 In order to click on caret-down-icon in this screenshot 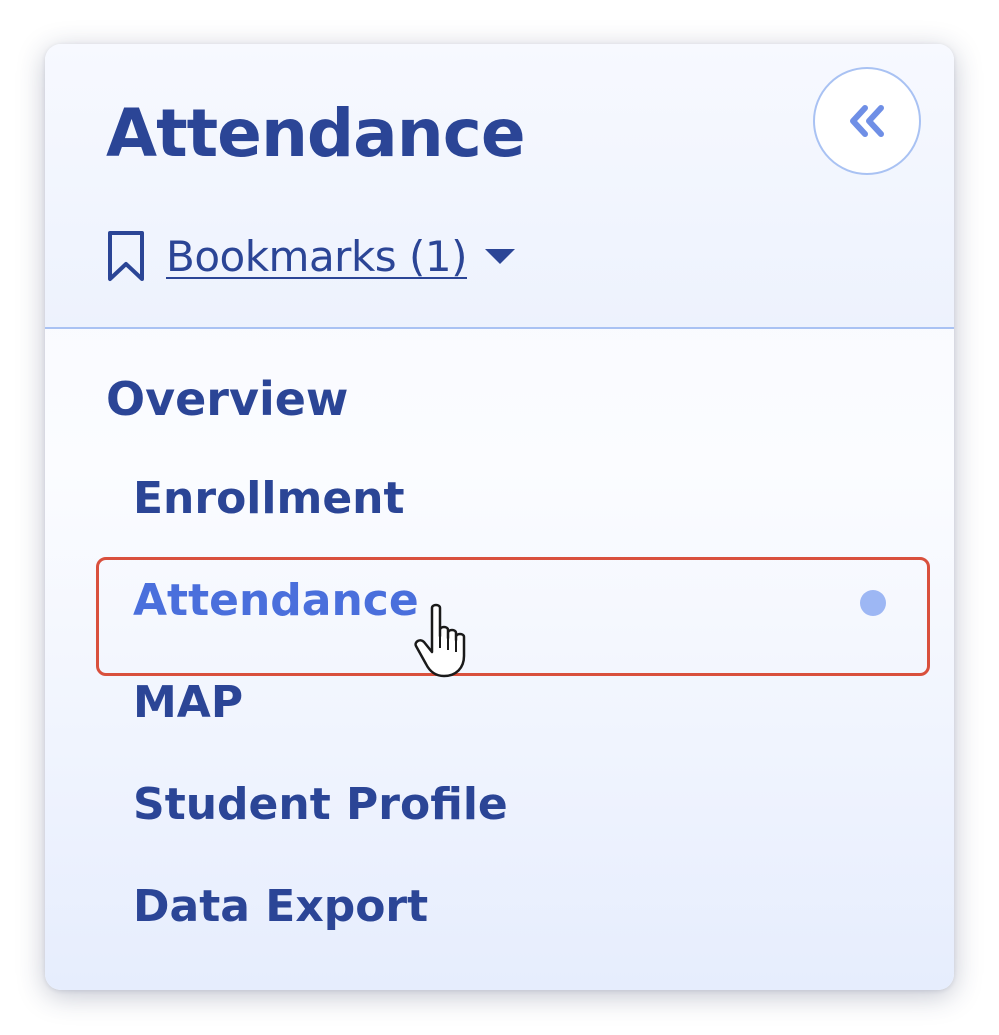, I will do `click(500, 256)`.